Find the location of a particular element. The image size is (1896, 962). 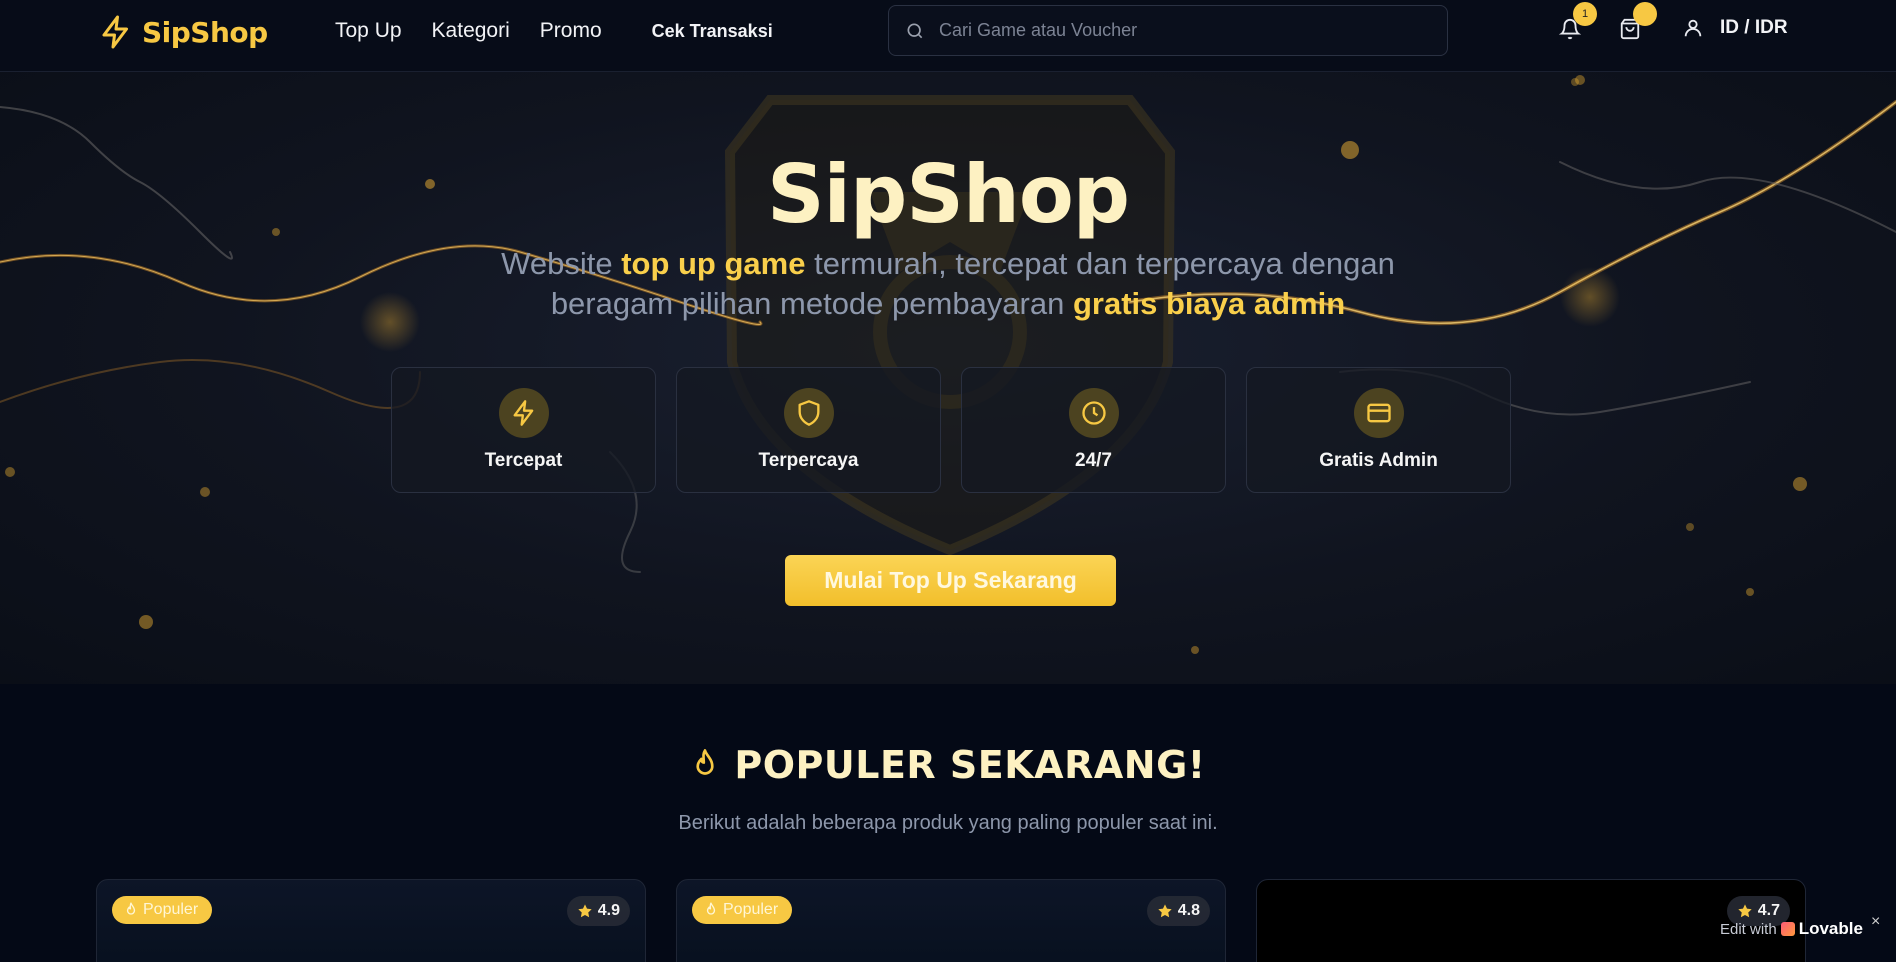

start-top-up-button: Mulai Top Up Sekarang is located at coordinates (950, 580).